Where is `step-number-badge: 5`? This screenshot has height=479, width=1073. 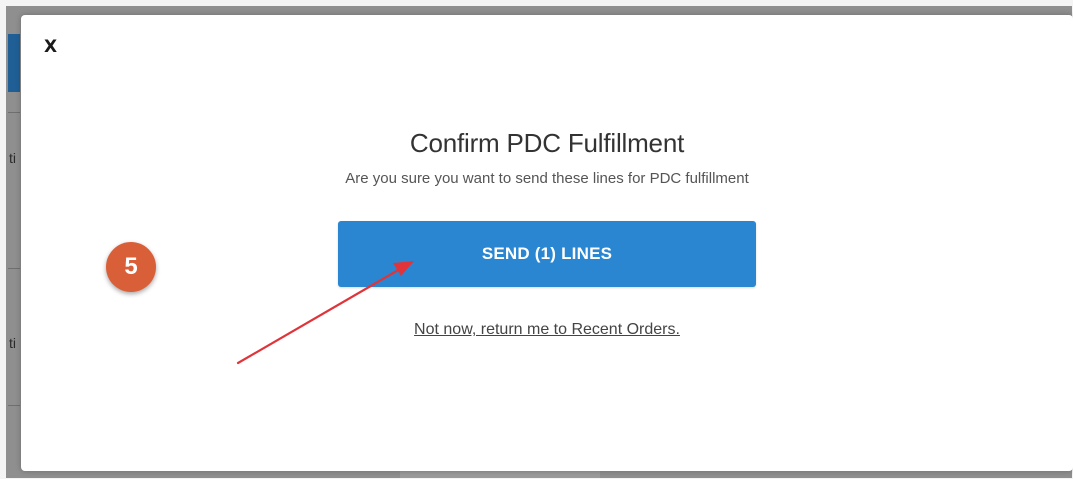
step-number-badge: 5 is located at coordinates (131, 267).